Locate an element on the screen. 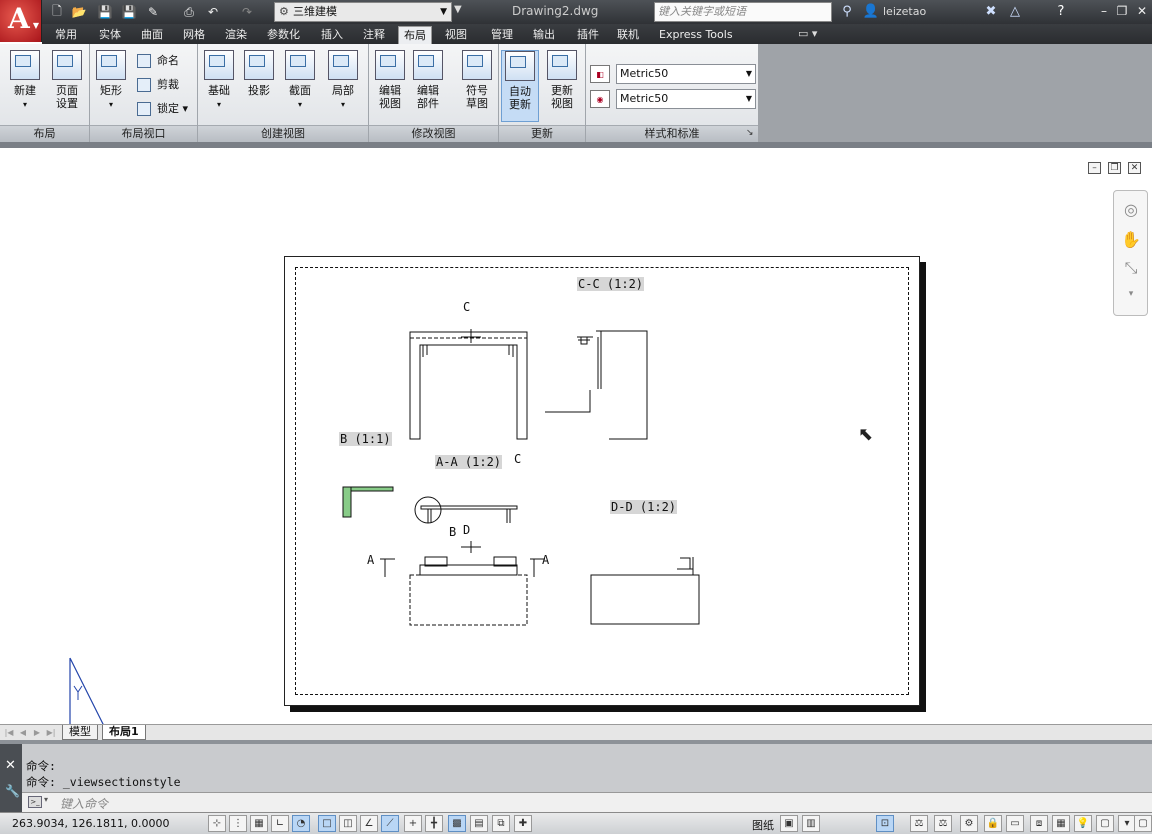  bulb-icon: 💡 is located at coordinates (1083, 823).